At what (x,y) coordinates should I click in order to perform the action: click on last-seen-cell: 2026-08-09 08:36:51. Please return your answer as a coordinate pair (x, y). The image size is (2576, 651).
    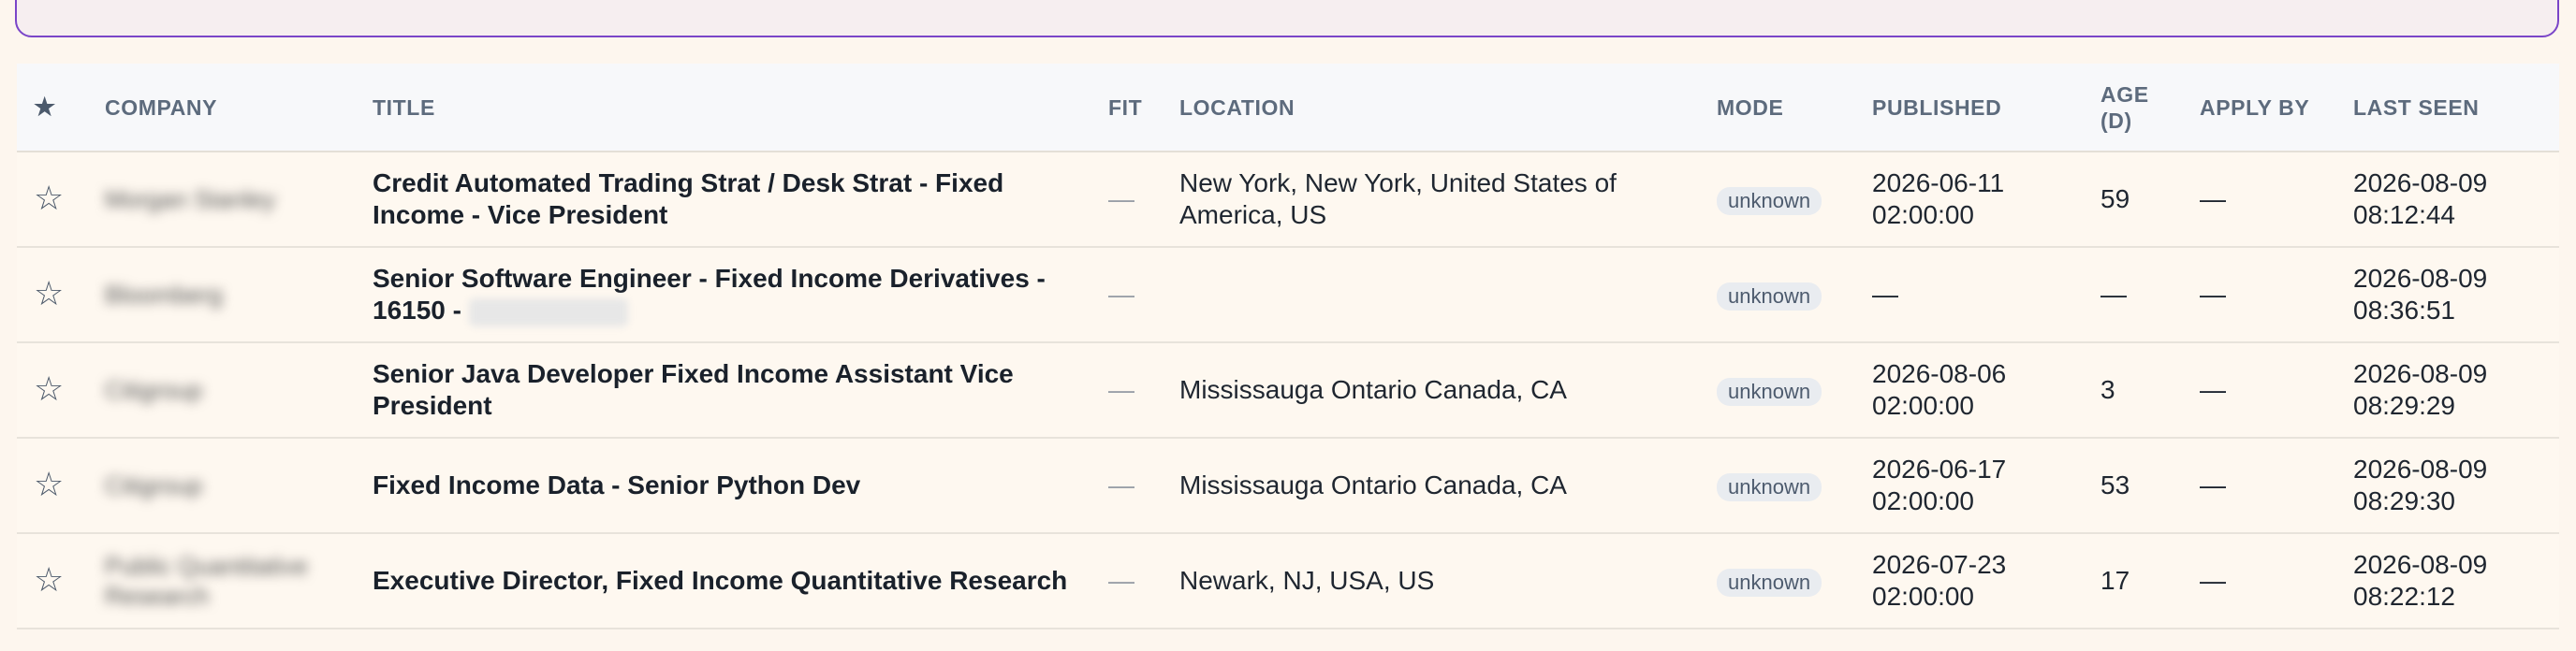
    Looking at the image, I should click on (2450, 295).